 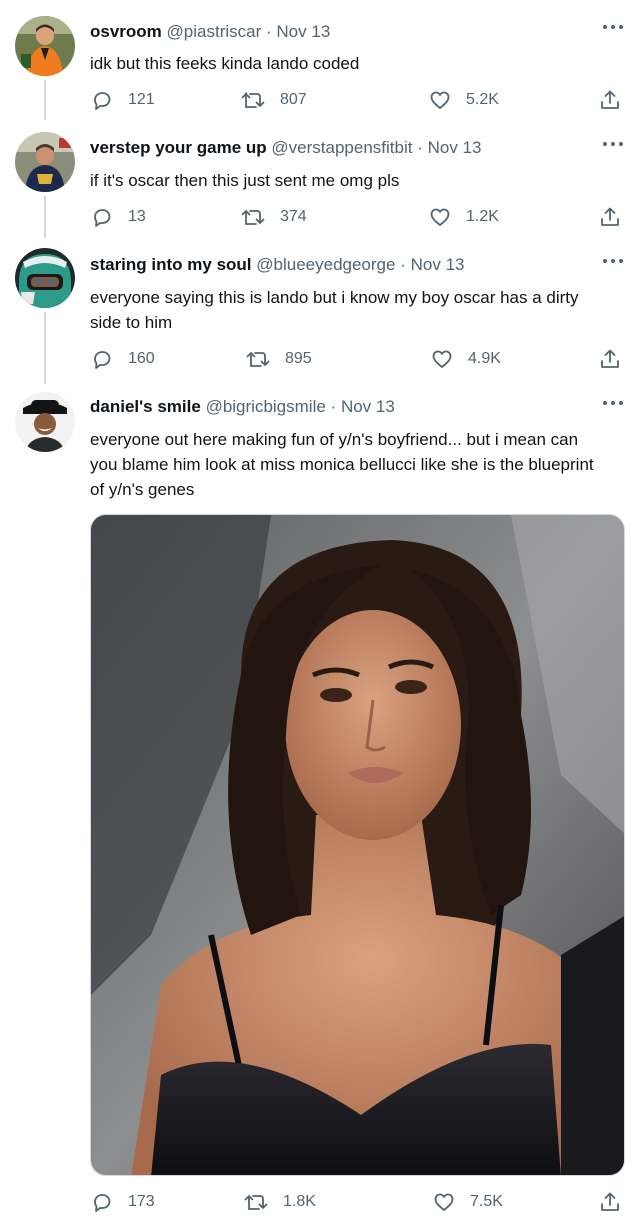 I want to click on reply-count: 121, so click(x=141, y=99).